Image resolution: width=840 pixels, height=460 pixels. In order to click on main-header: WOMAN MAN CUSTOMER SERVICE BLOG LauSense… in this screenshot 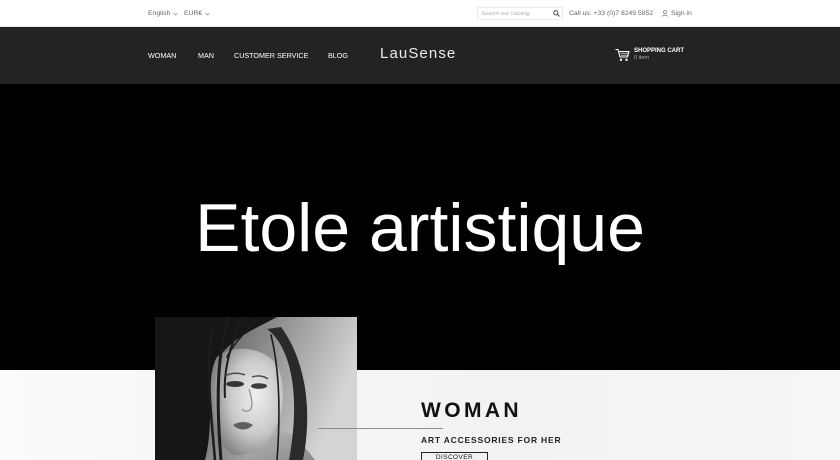, I will do `click(420, 55)`.